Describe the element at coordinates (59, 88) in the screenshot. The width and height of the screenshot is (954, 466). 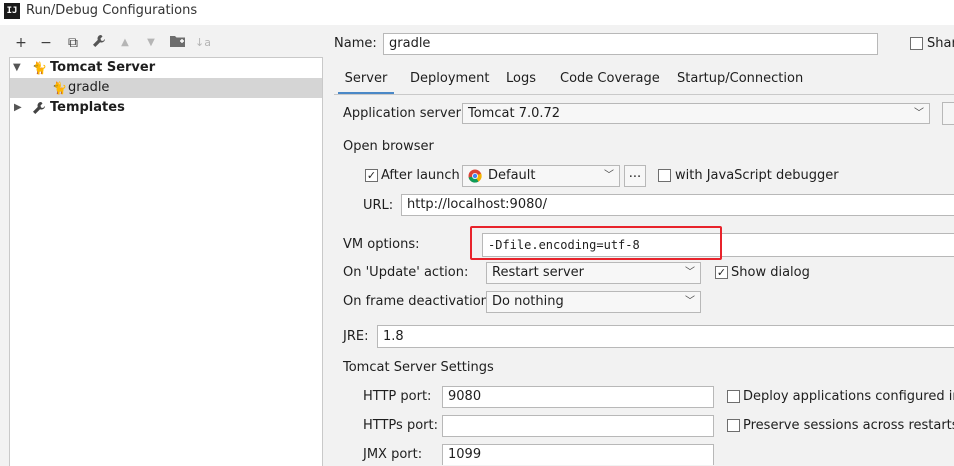
I see `tomcat-config-icon: 🐈` at that location.